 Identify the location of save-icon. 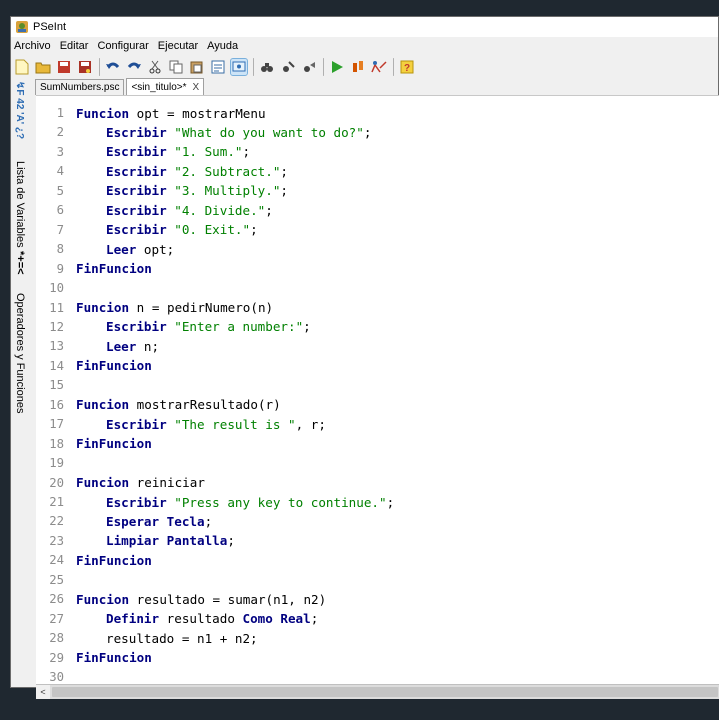
(64, 67).